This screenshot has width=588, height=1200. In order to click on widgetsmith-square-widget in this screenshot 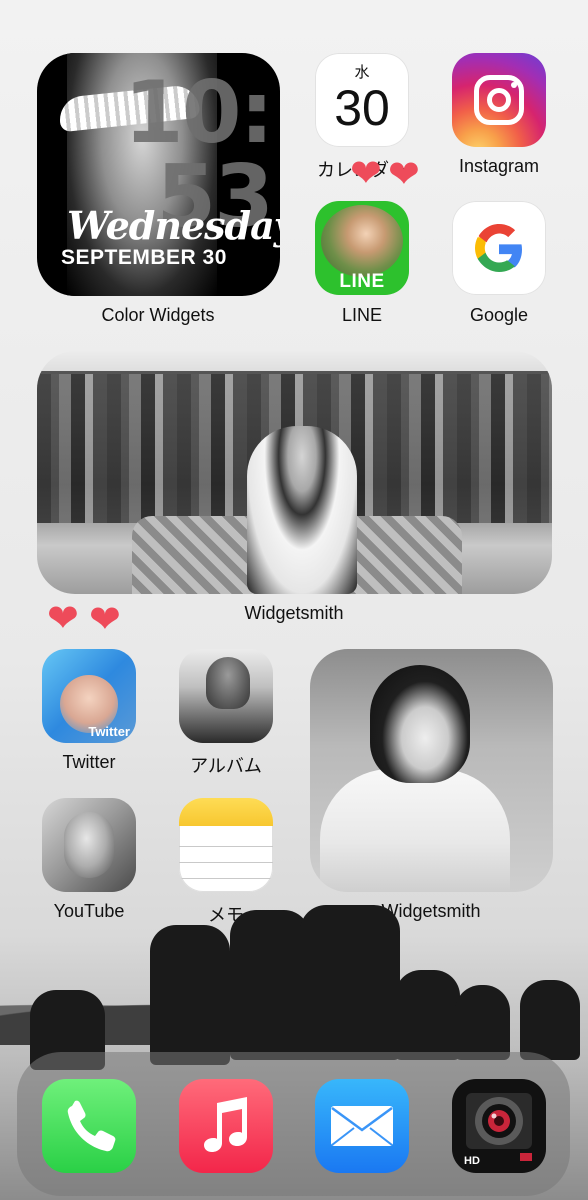, I will do `click(431, 770)`.